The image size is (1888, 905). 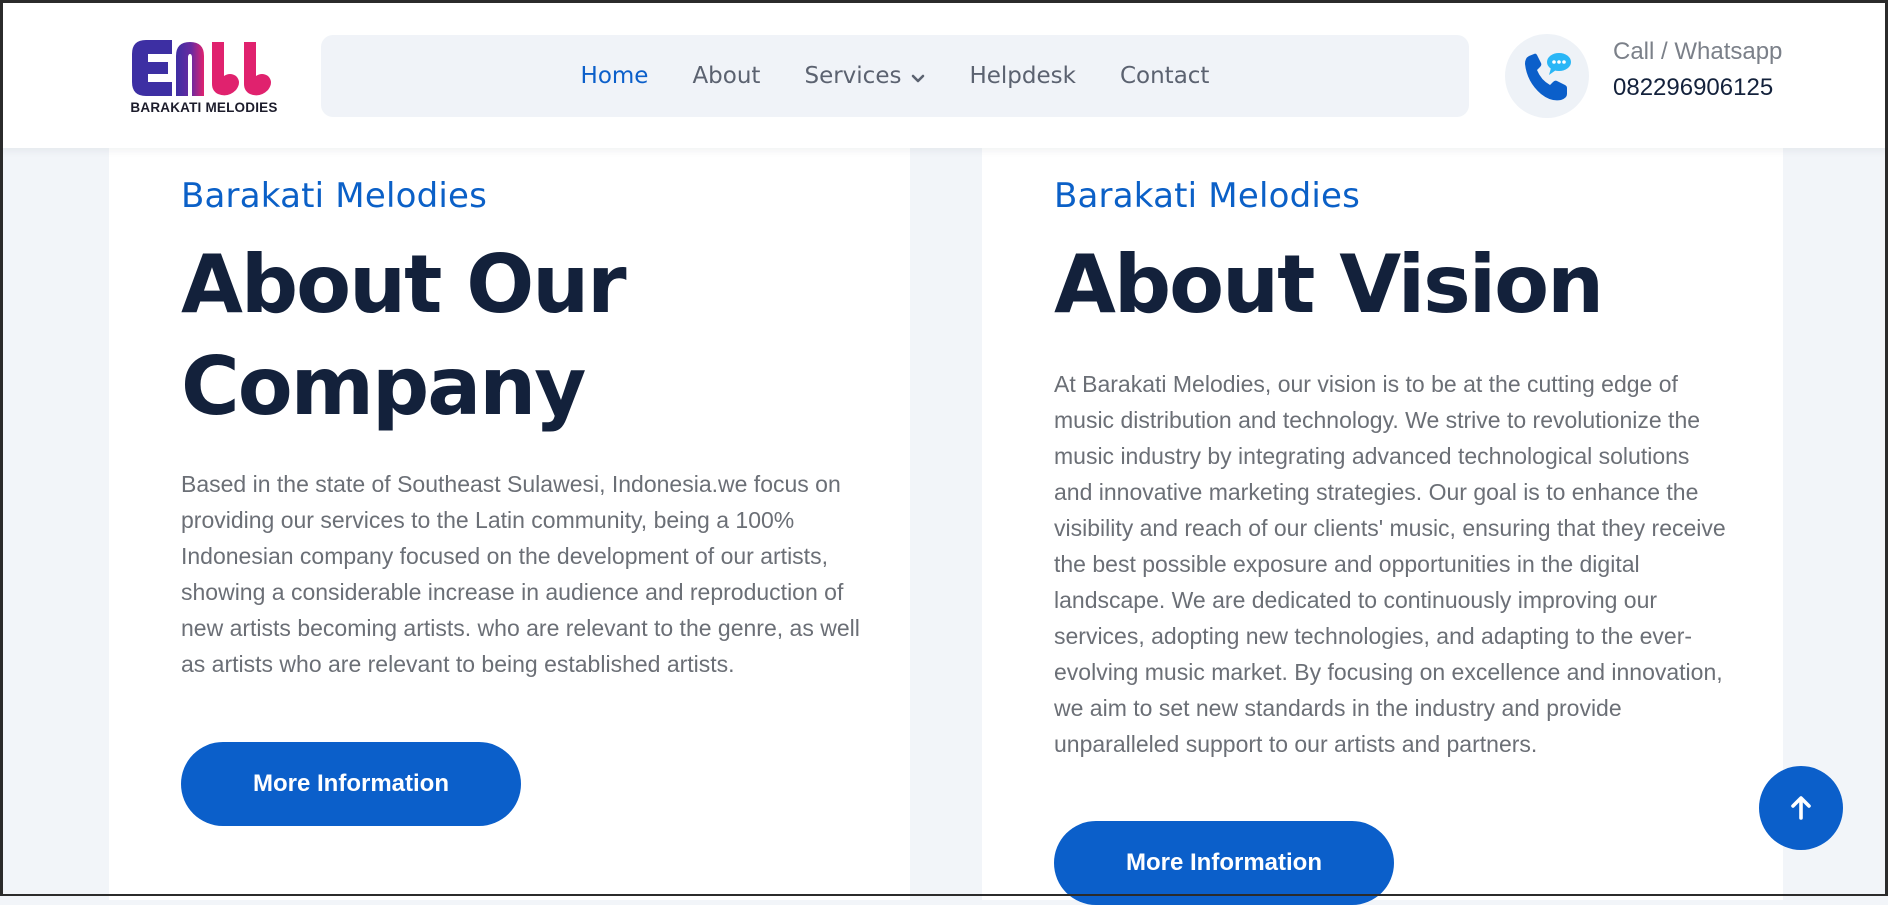 I want to click on nav-item-contact: Contact, so click(x=1164, y=76).